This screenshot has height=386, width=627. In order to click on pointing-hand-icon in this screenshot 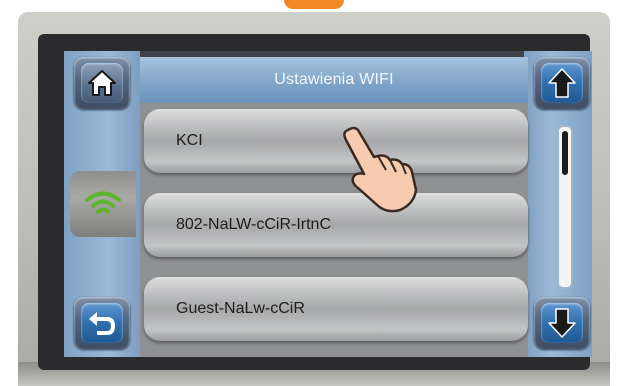, I will do `click(379, 172)`.